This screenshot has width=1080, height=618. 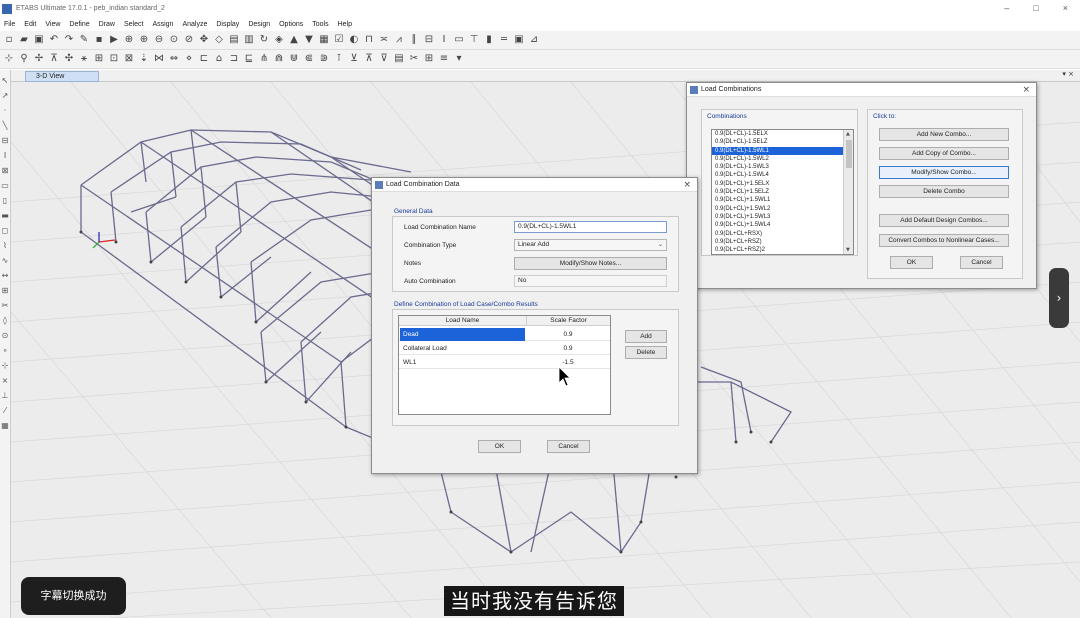 What do you see at coordinates (5, 81) in the screenshot?
I see `select-arrow-icon: ↖` at bounding box center [5, 81].